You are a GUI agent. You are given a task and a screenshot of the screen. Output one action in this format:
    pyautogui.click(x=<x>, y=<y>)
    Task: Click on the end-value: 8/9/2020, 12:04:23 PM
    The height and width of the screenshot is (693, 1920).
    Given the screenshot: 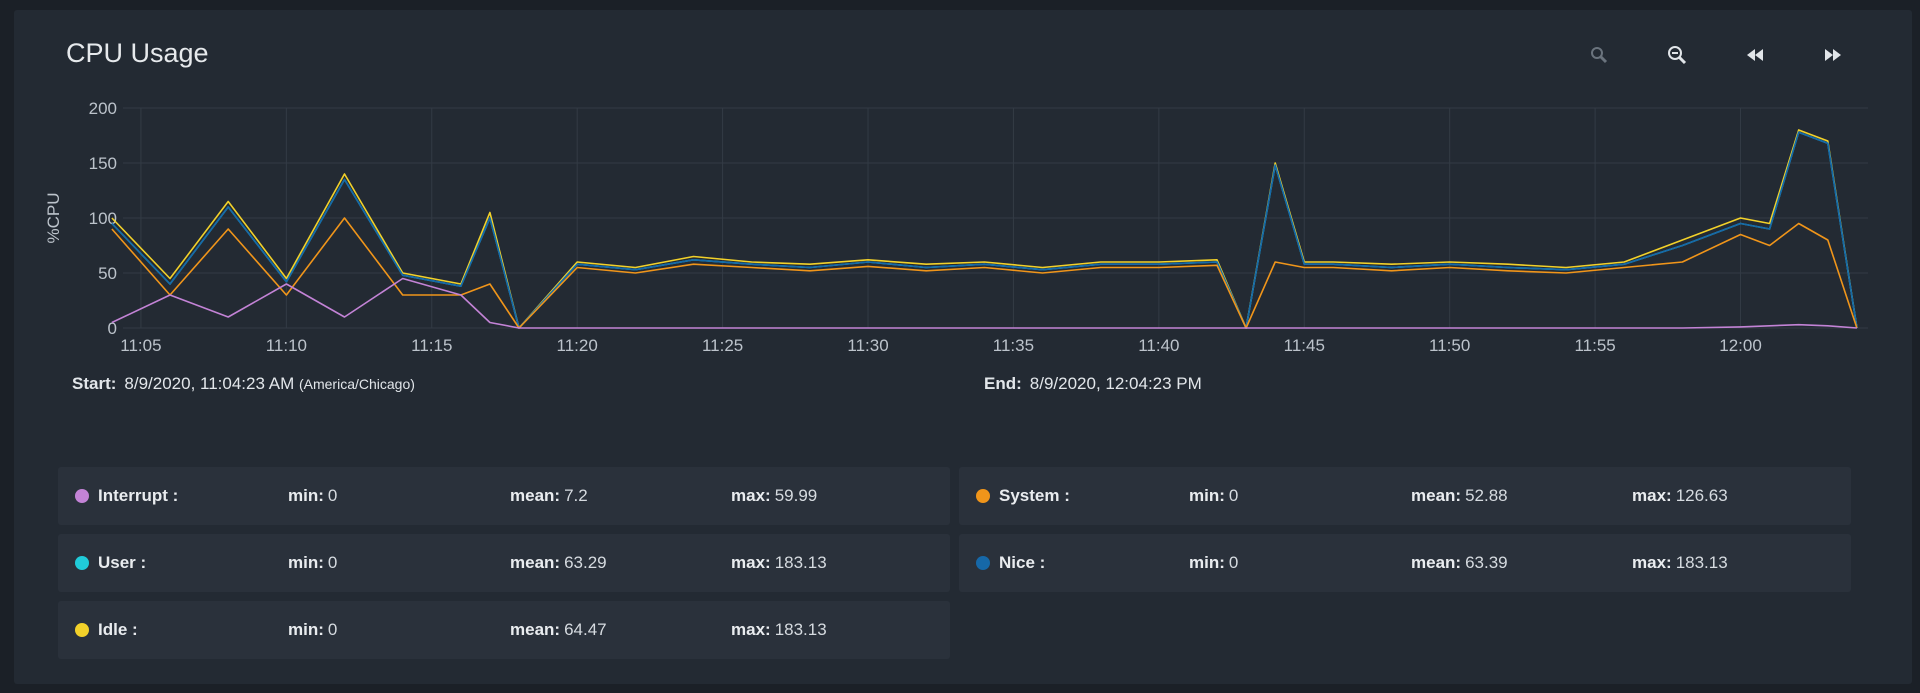 What is the action you would take?
    pyautogui.click(x=1115, y=383)
    